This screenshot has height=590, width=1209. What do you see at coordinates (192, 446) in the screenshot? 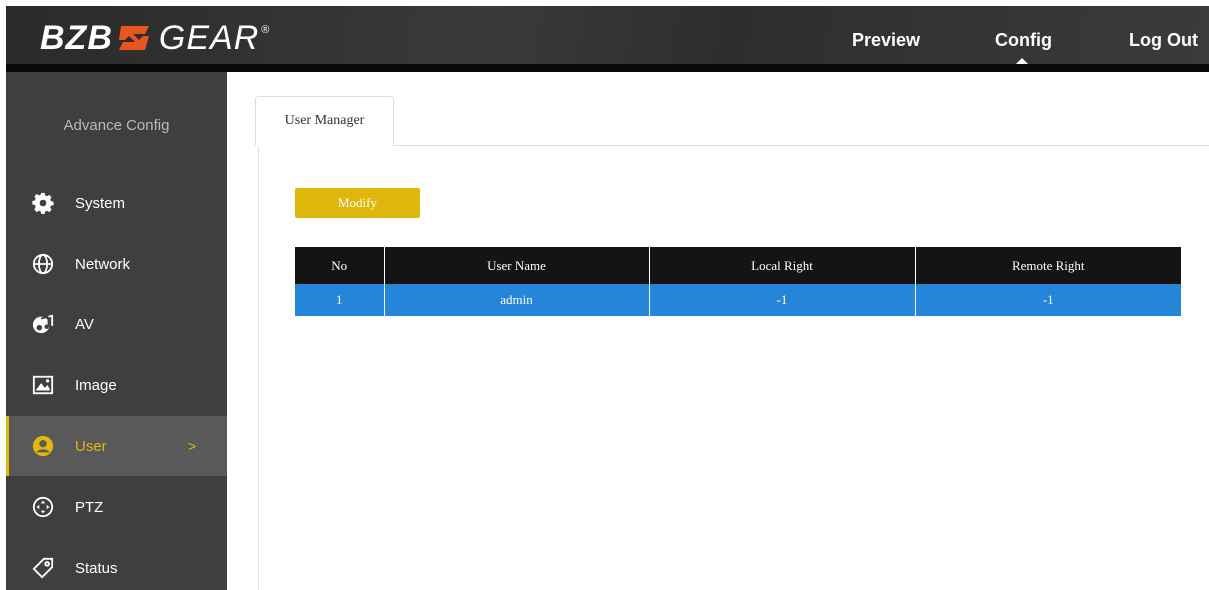
I see `chevron-right-icon: >` at bounding box center [192, 446].